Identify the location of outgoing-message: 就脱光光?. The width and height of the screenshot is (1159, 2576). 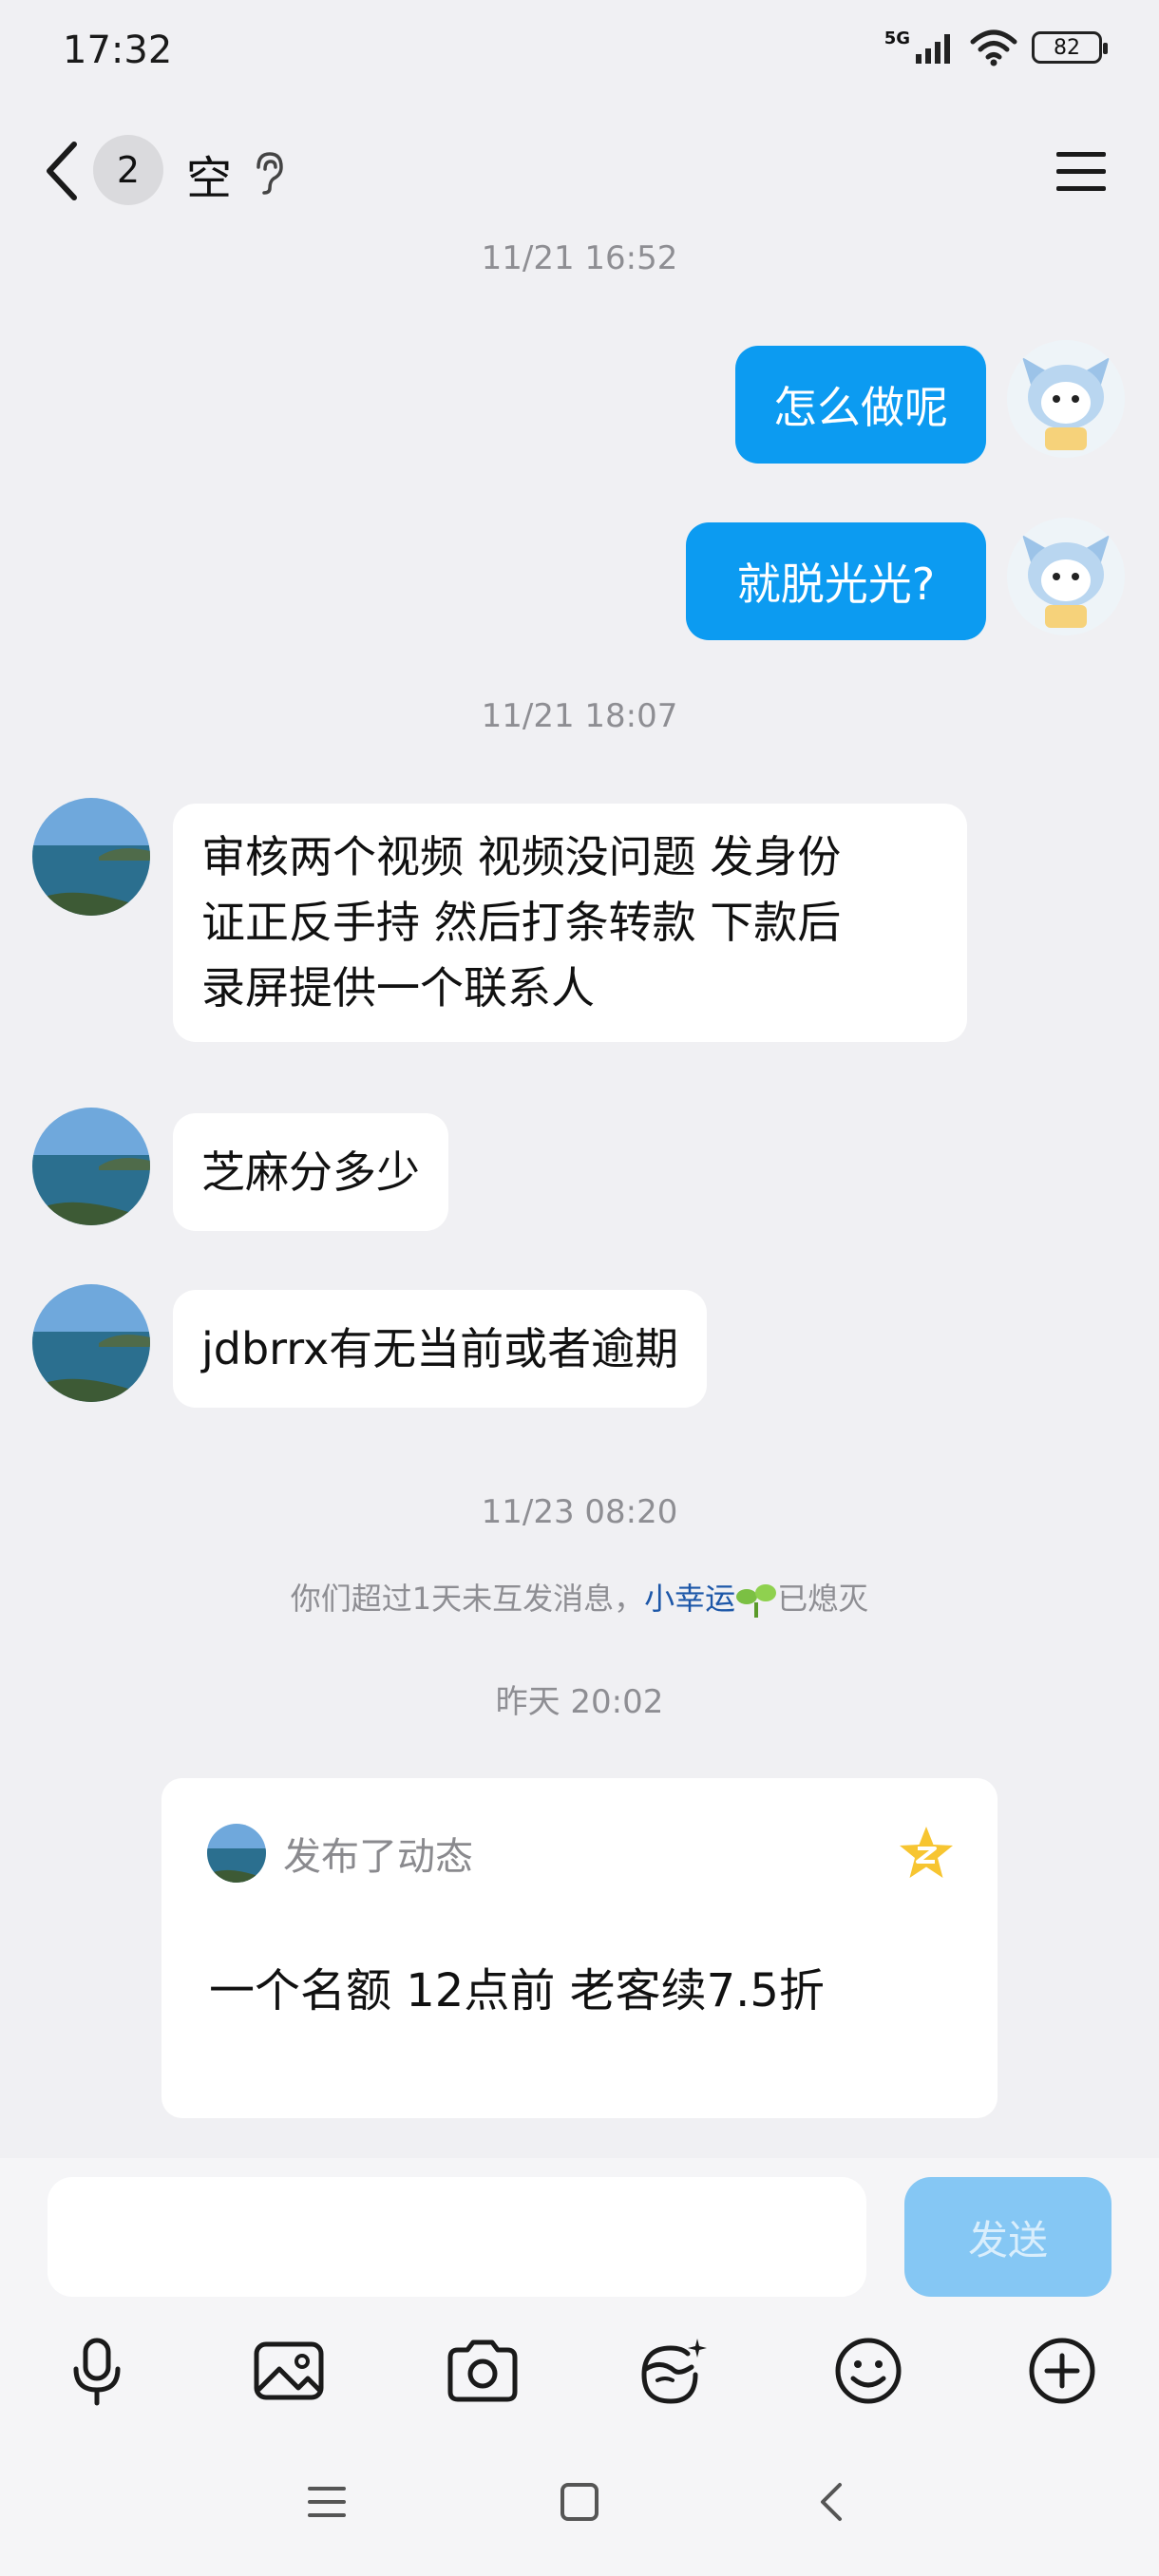
(836, 581).